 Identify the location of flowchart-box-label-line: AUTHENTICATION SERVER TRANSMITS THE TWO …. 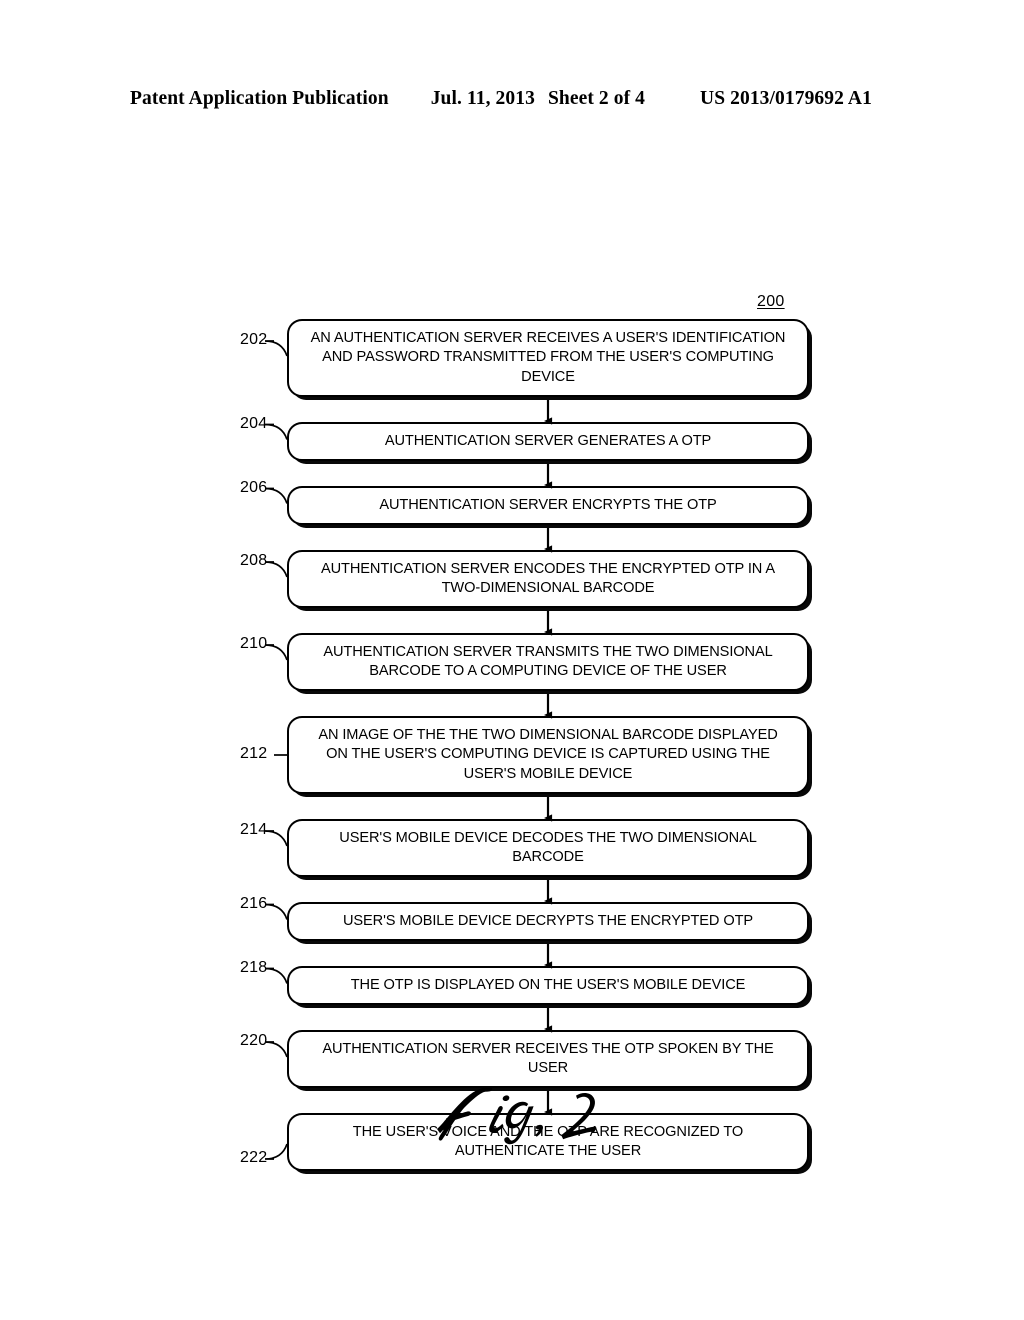
(548, 651).